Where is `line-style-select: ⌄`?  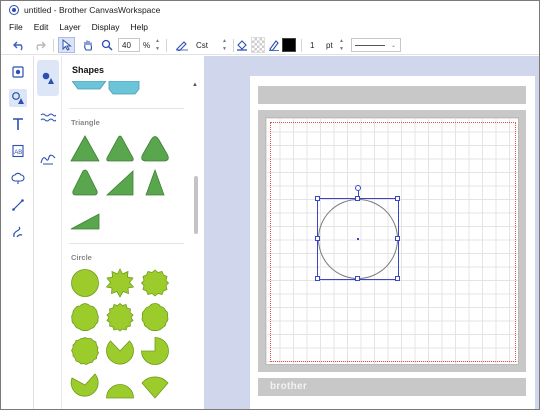 line-style-select: ⌄ is located at coordinates (376, 45).